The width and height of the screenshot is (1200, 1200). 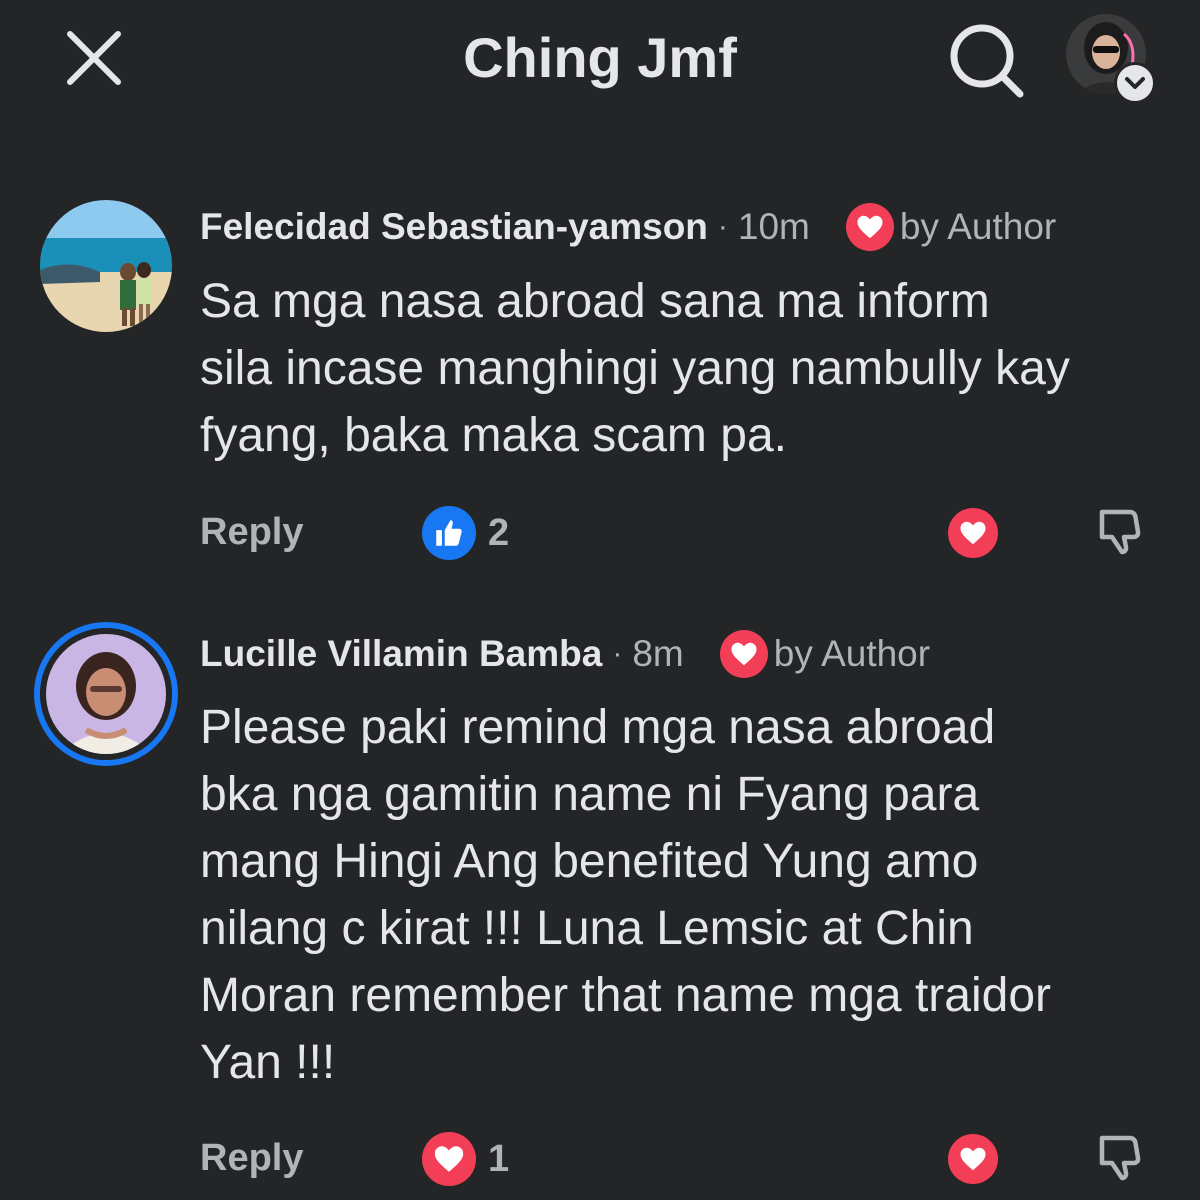 I want to click on comment-time: 8m, so click(x=657, y=654).